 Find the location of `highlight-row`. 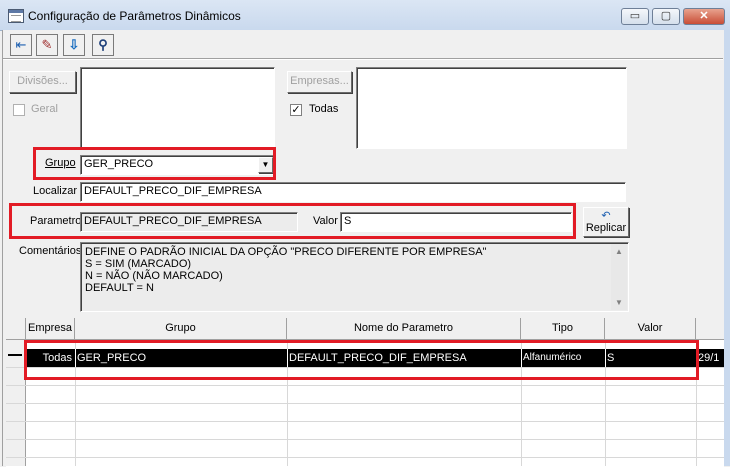

highlight-row is located at coordinates (361, 360).